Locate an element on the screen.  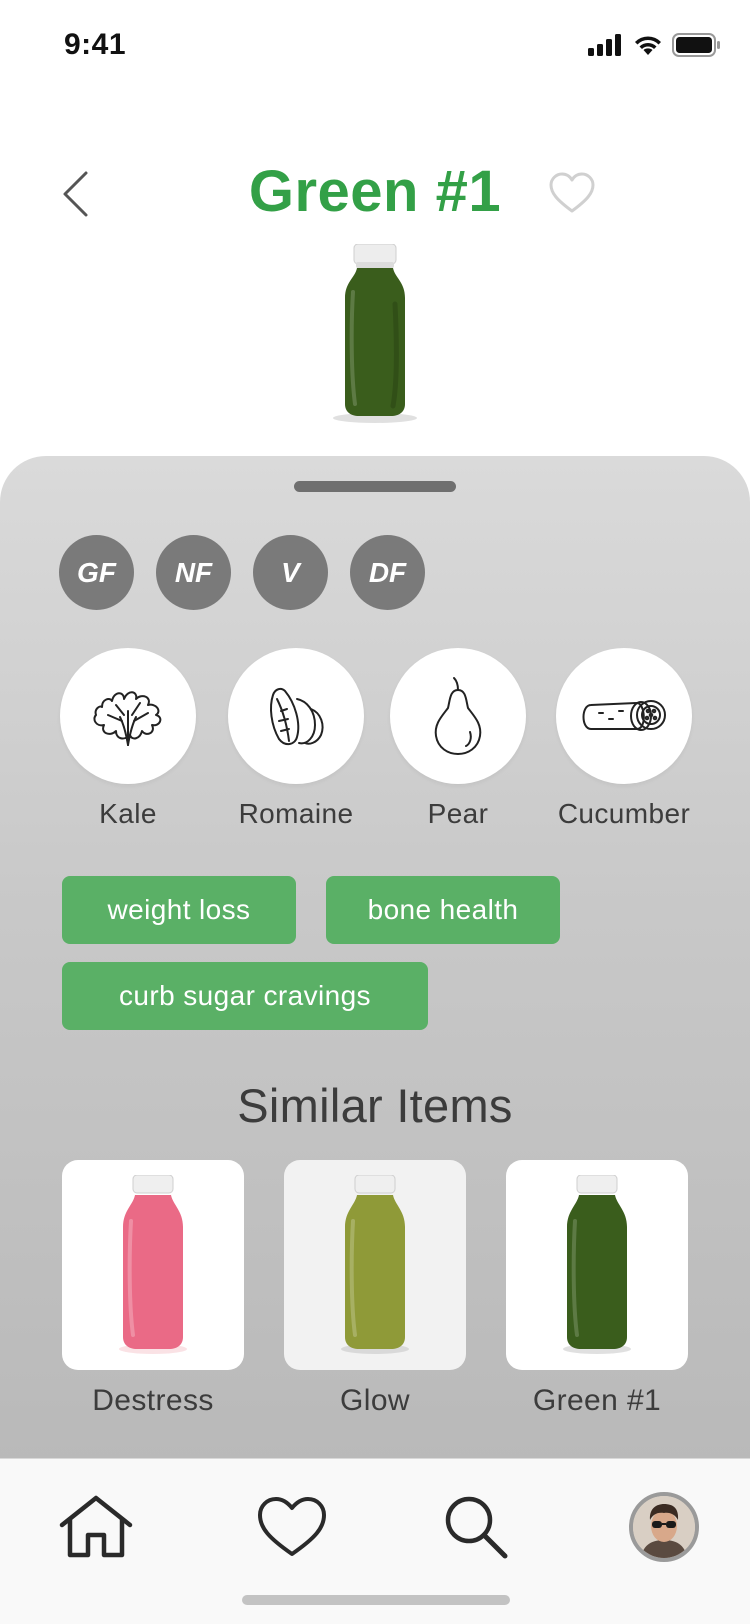
diet-badges: GF NF V DF is located at coordinates (242, 572).